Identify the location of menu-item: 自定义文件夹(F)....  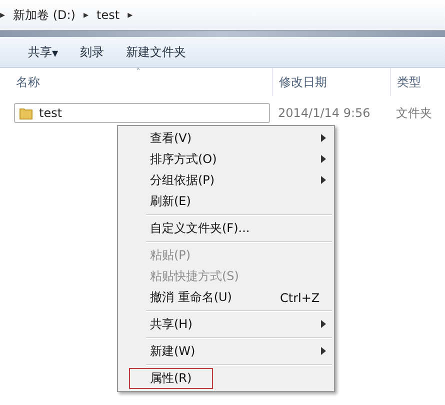
(226, 228).